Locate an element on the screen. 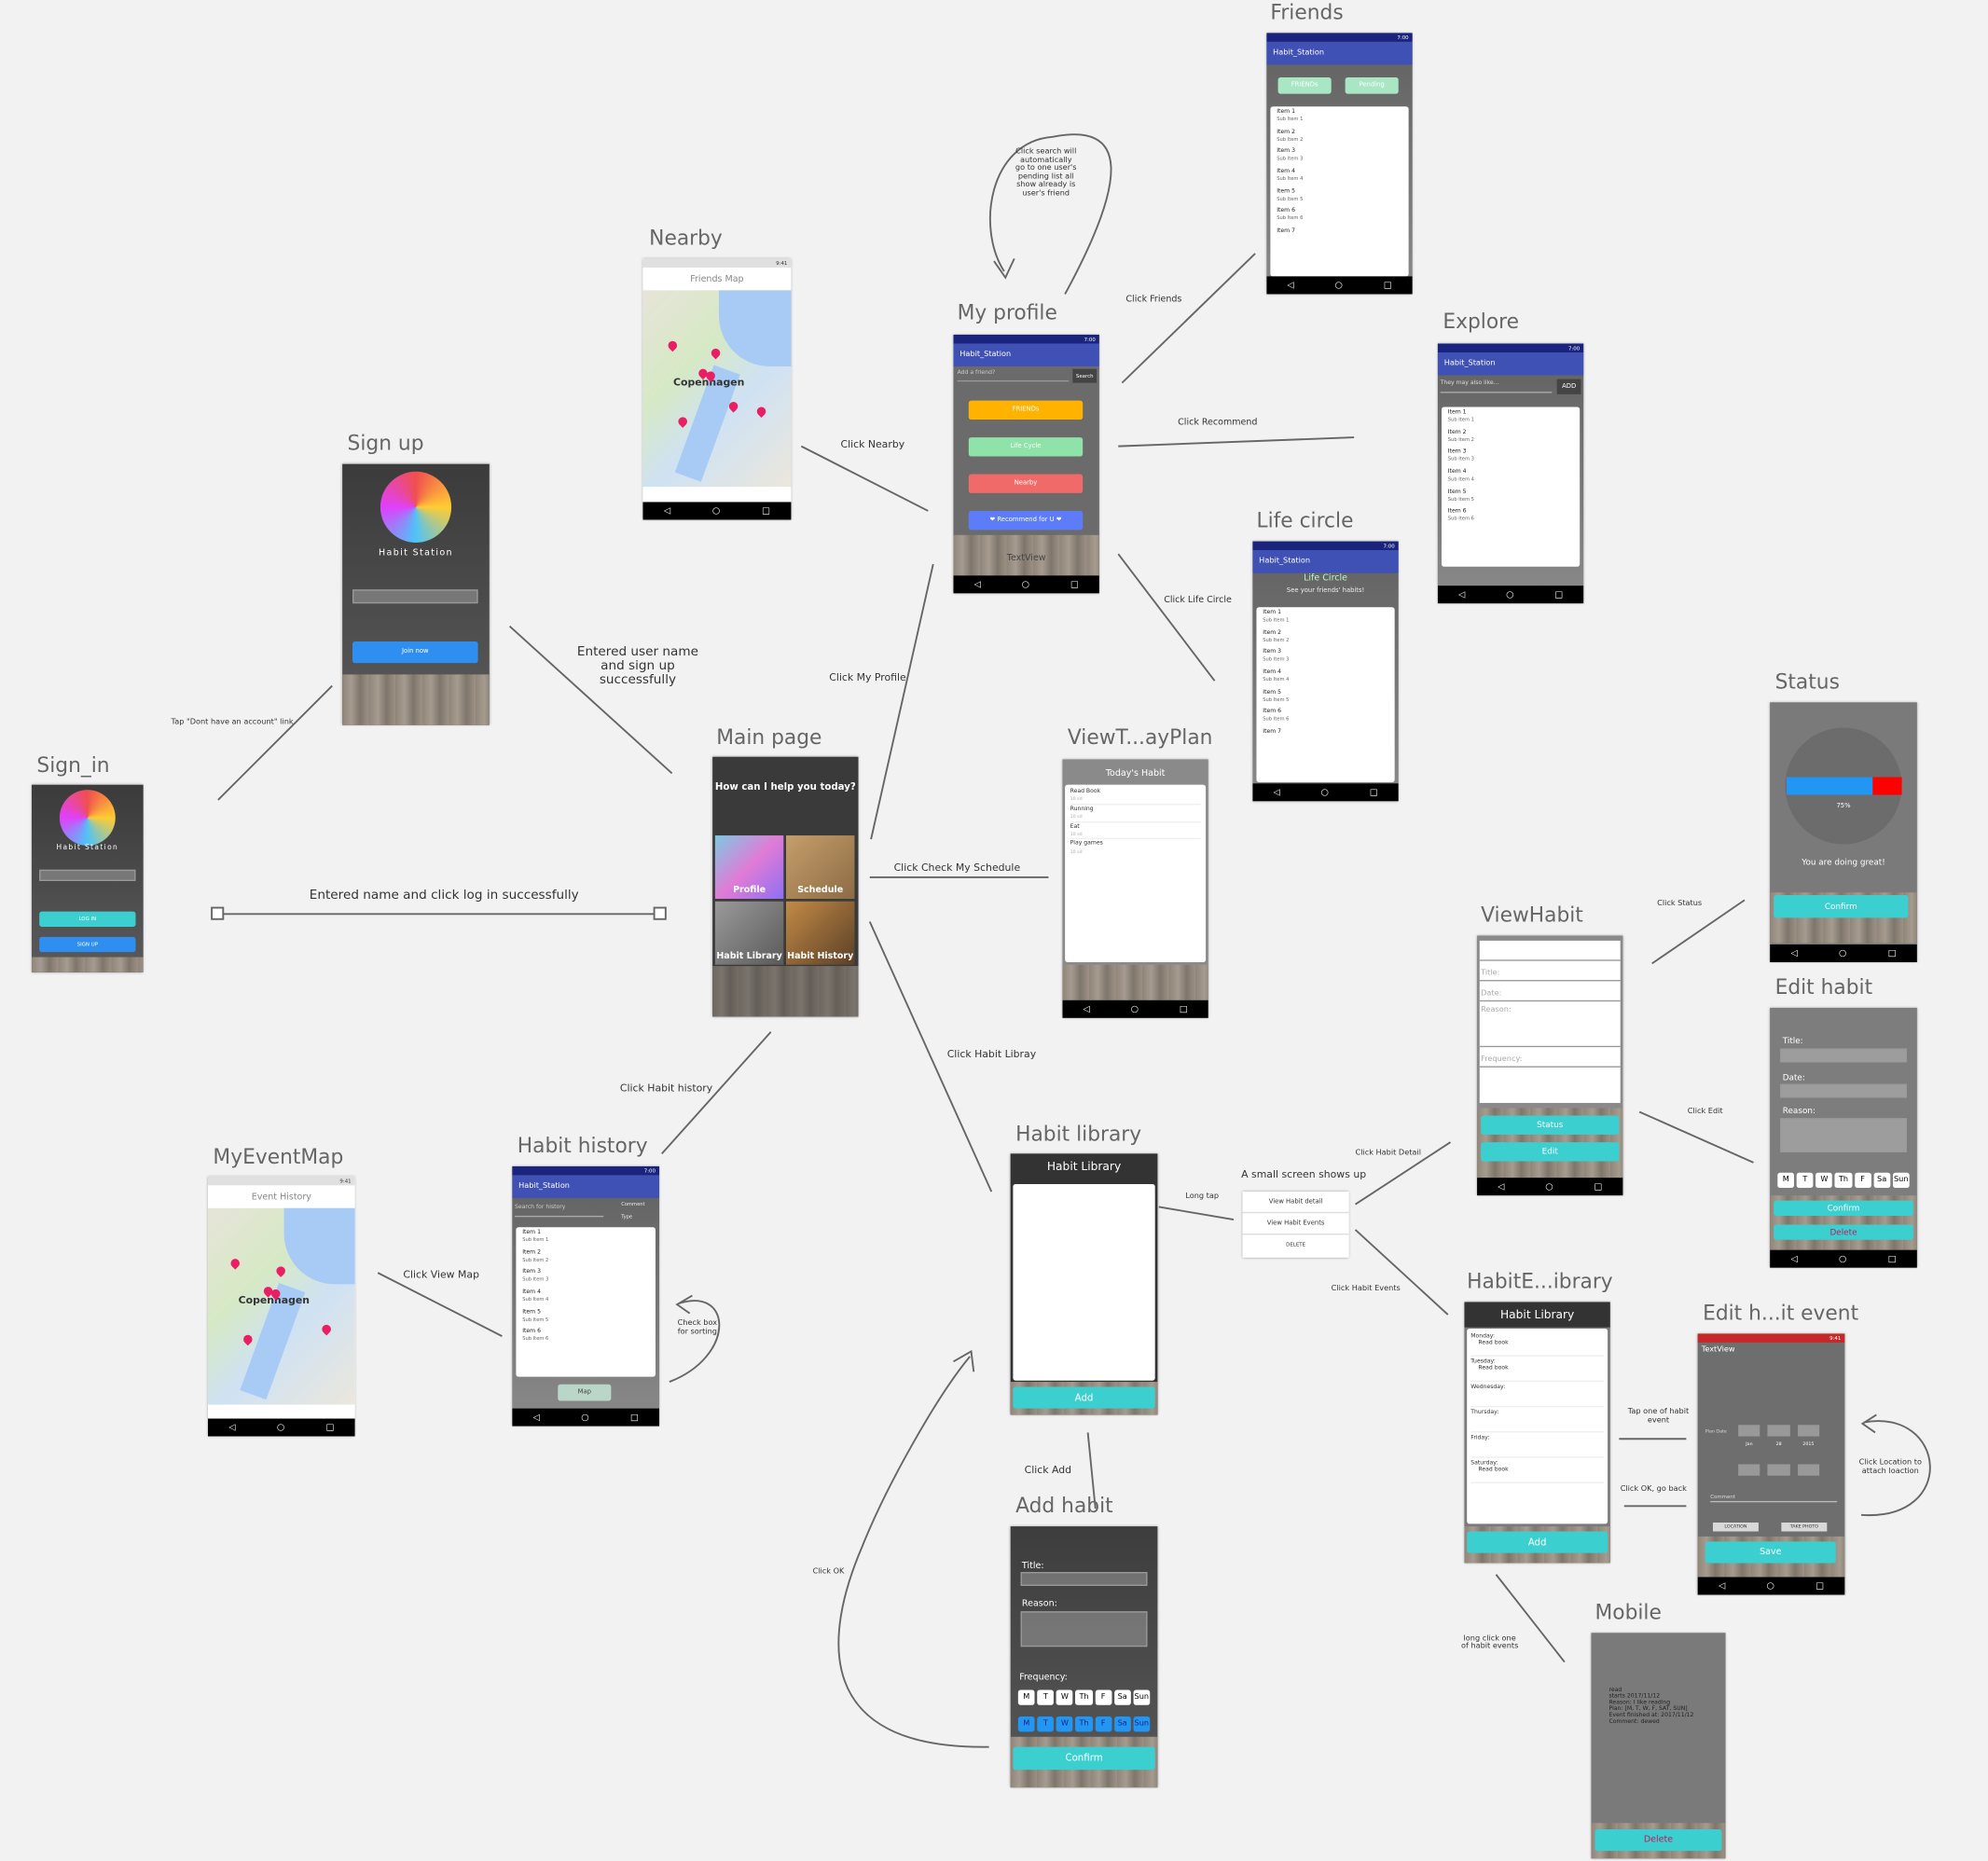 Image resolution: width=1988 pixels, height=1861 pixels. comment-checkbox: Comment is located at coordinates (632, 1204).